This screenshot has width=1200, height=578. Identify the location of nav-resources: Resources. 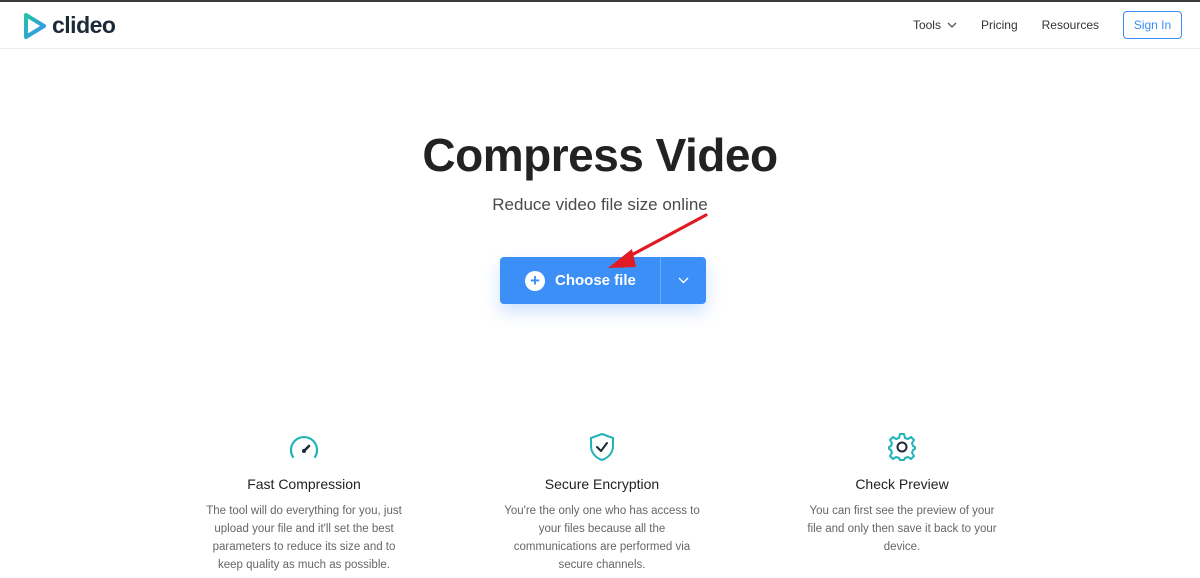
(1070, 25).